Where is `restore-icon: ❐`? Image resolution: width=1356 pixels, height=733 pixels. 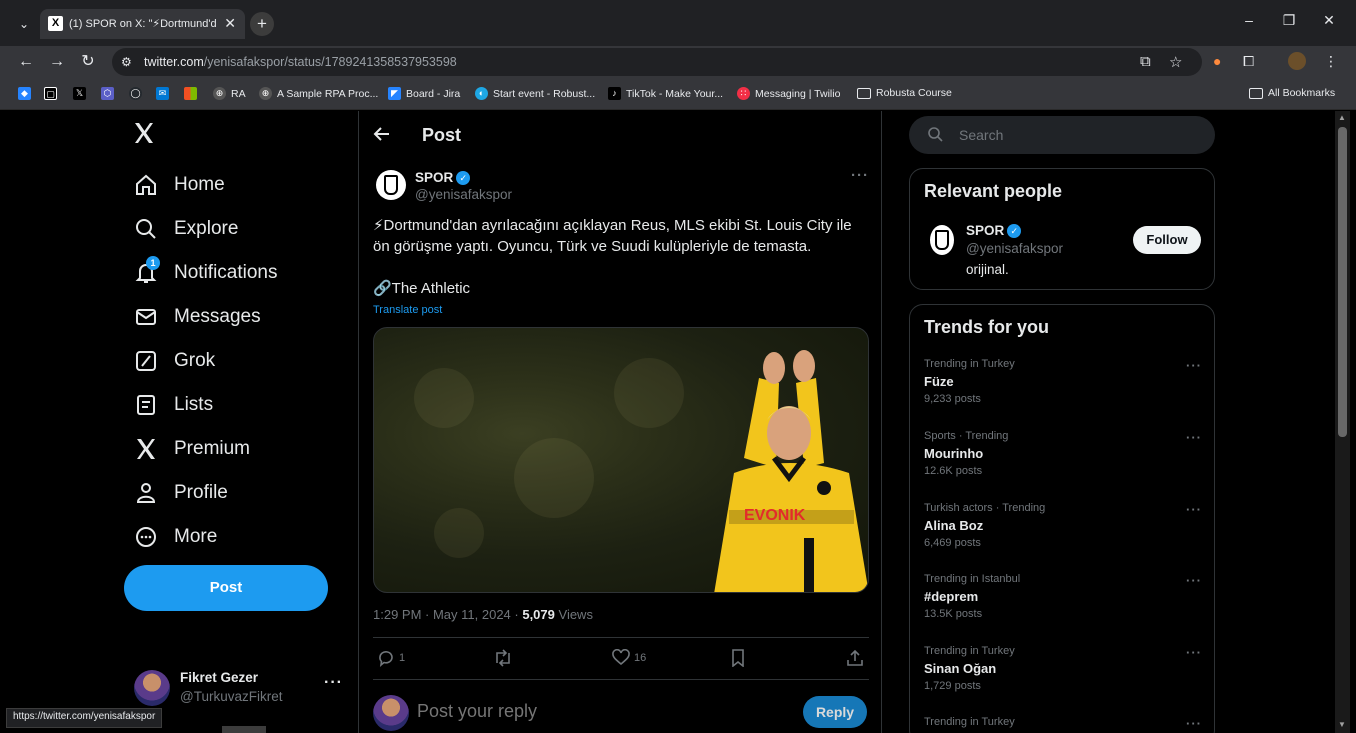 restore-icon: ❐ is located at coordinates (1289, 20).